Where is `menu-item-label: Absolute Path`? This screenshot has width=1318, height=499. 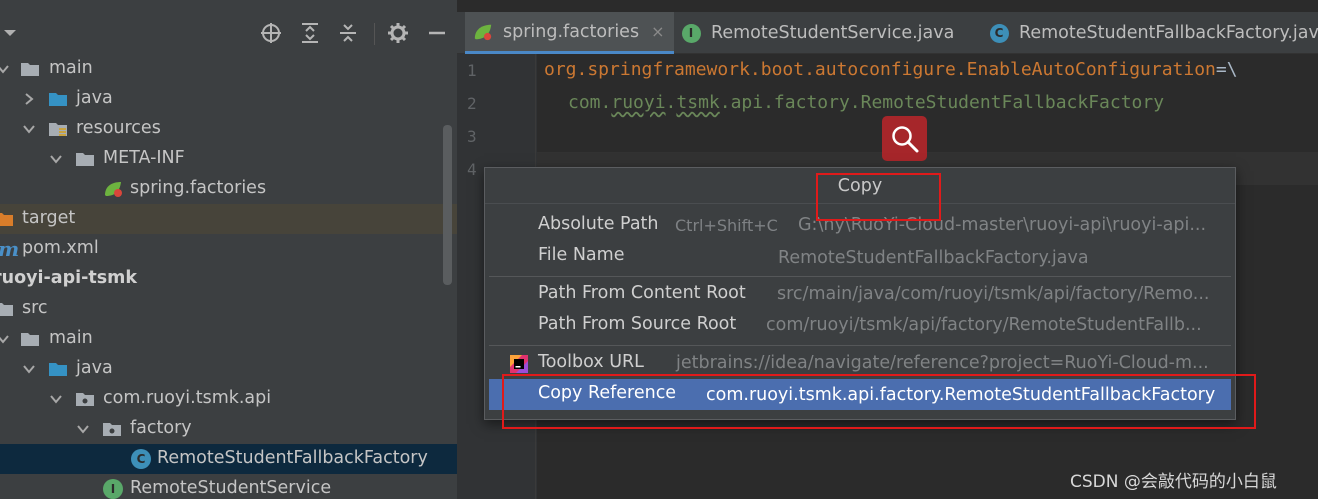 menu-item-label: Absolute Path is located at coordinates (598, 224).